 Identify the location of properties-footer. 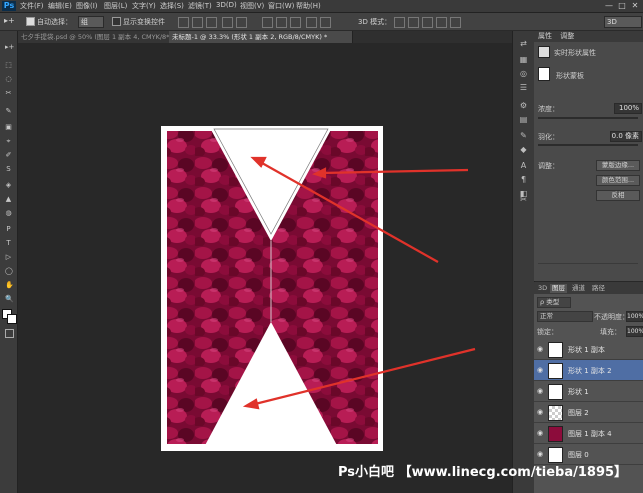
(588, 268).